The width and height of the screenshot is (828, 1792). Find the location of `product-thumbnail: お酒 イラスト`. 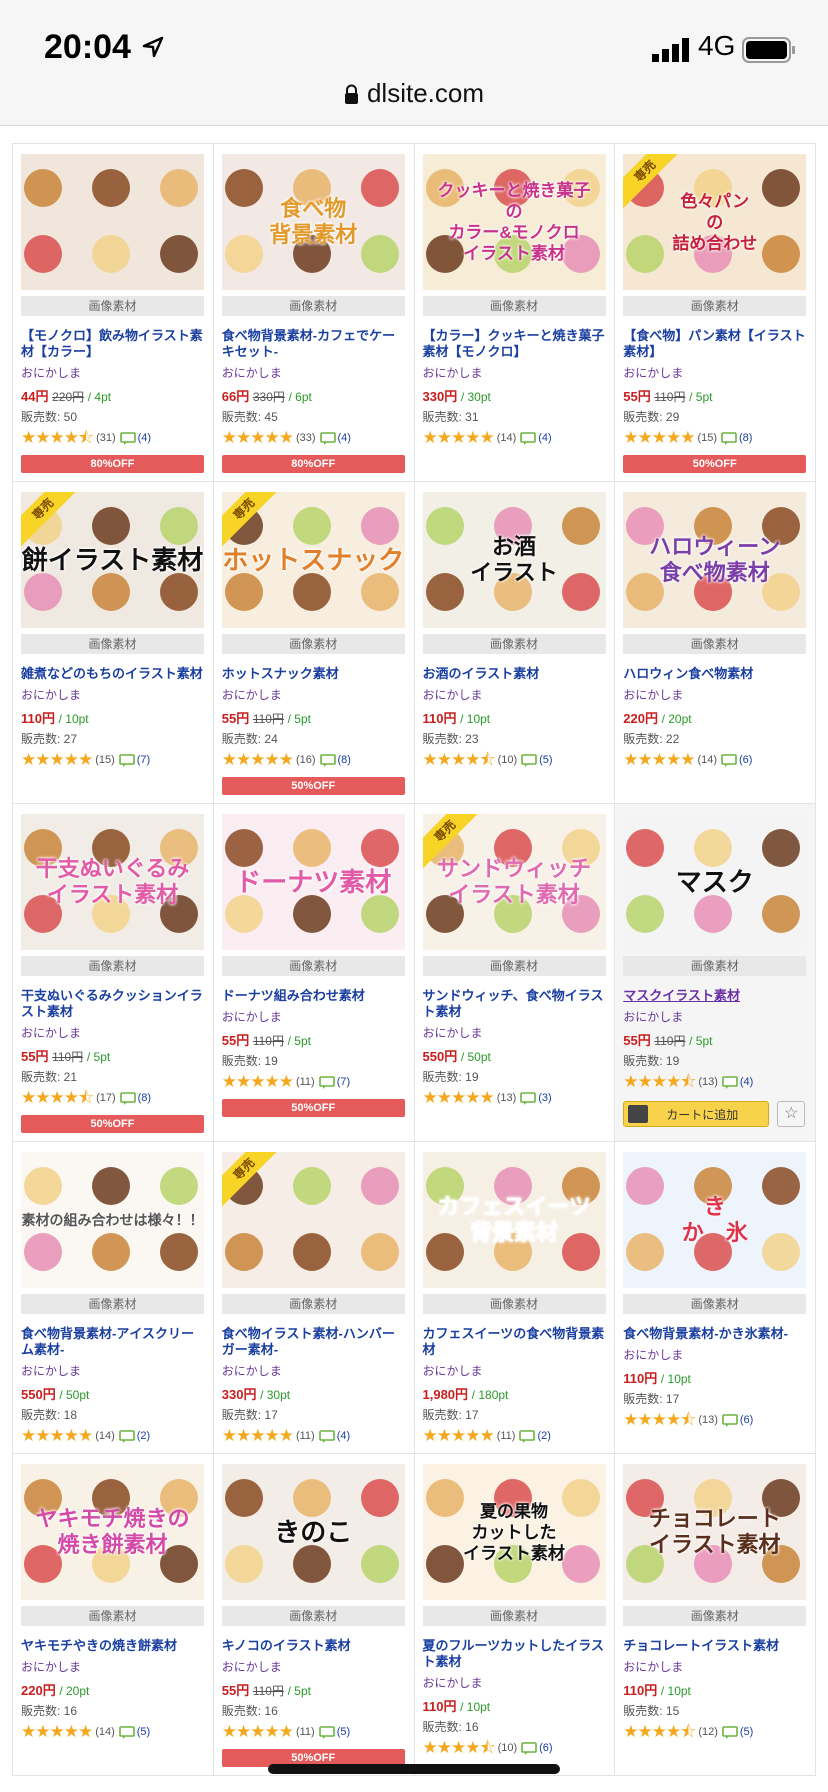

product-thumbnail: お酒 イラスト is located at coordinates (514, 560).